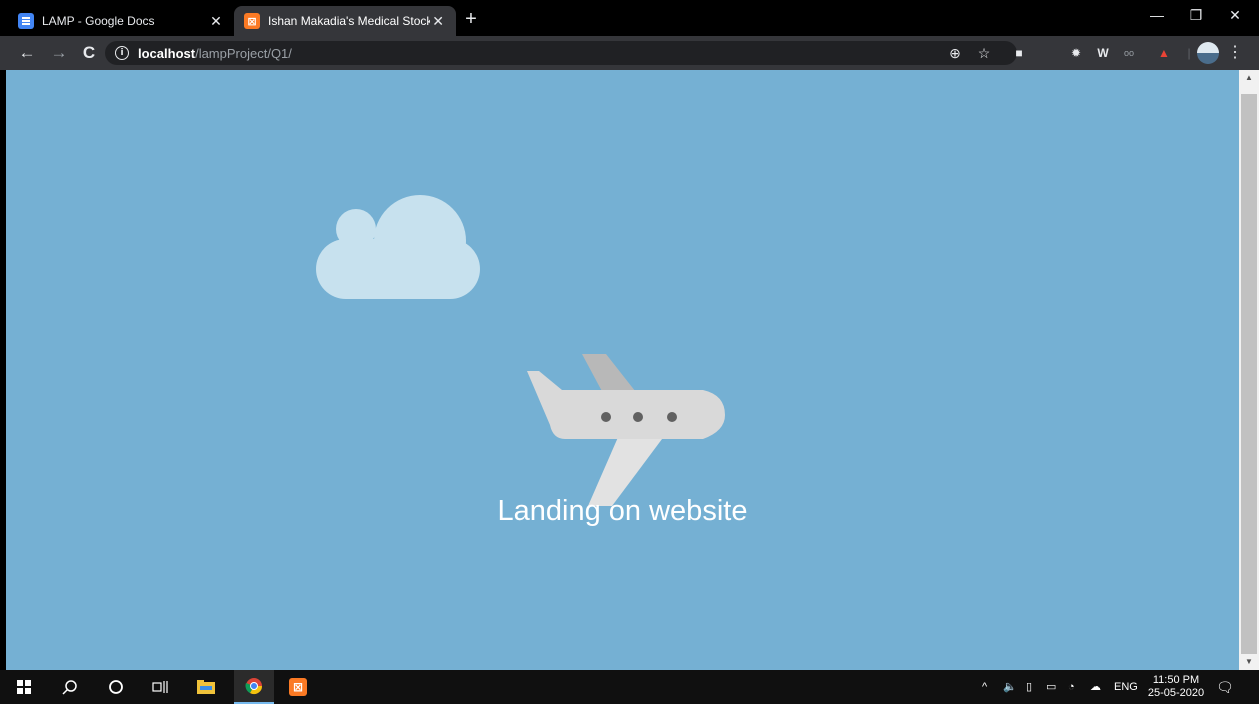 The height and width of the screenshot is (704, 1259). I want to click on cortana-icon, so click(116, 687).